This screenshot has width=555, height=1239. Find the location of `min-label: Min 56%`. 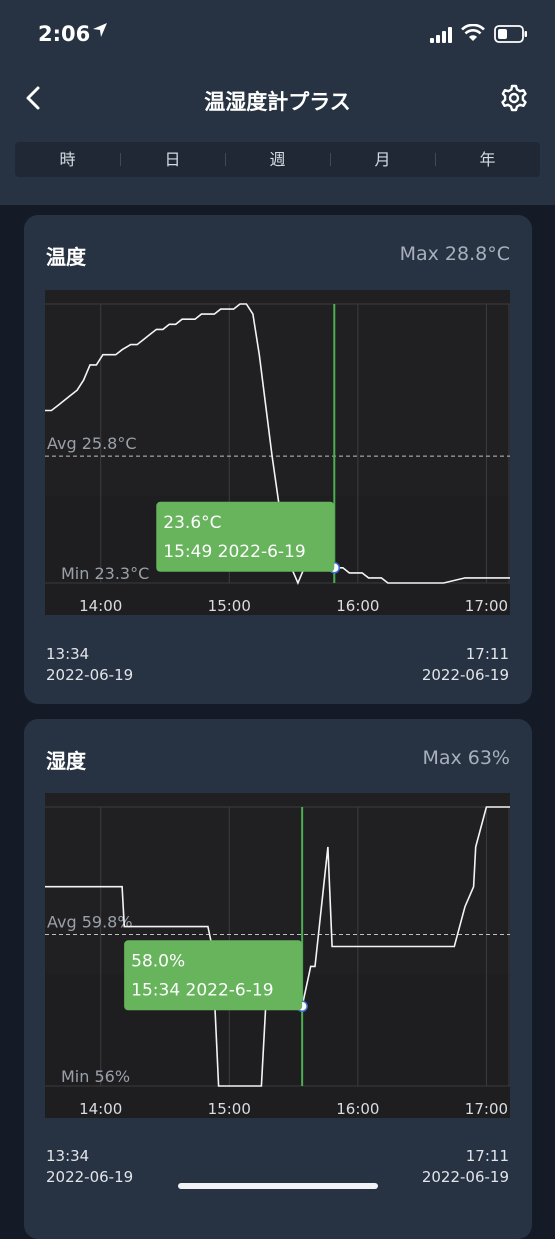

min-label: Min 56% is located at coordinates (95, 1076).